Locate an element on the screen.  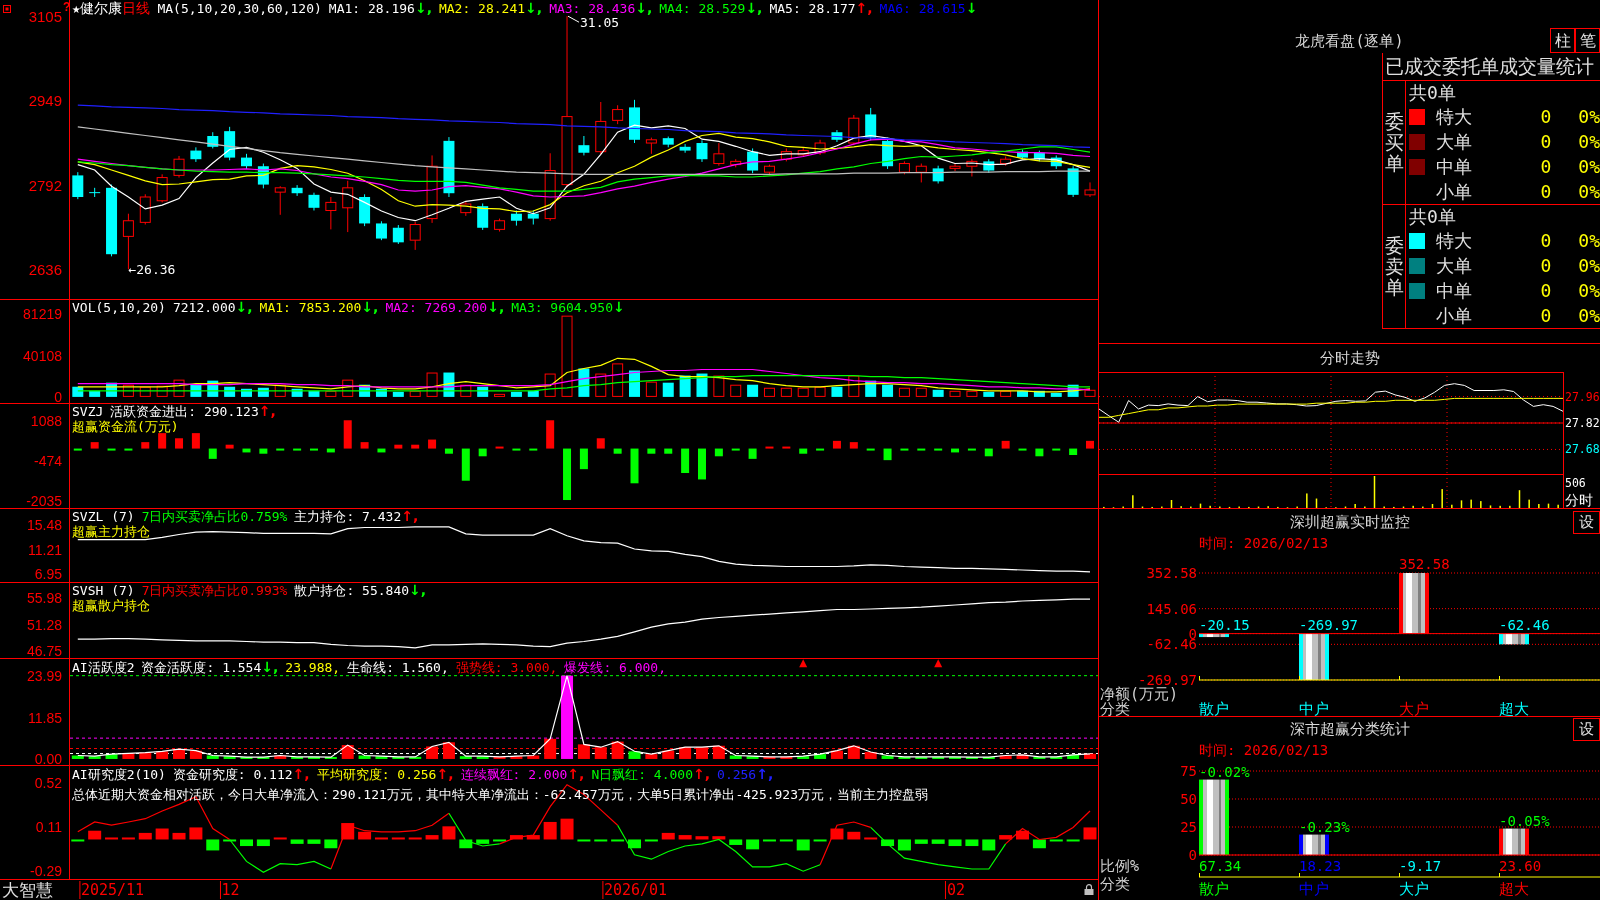
panel-title: 龙虎看盘(逐单) is located at coordinates (1349, 40).